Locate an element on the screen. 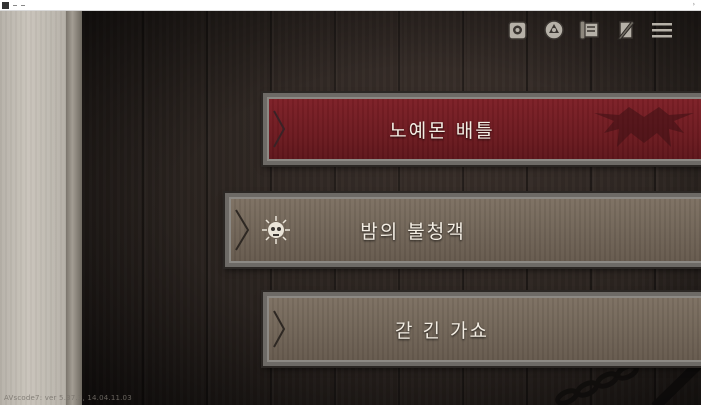 This screenshot has width=701, height=405. emblem-icon is located at coordinates (554, 30).